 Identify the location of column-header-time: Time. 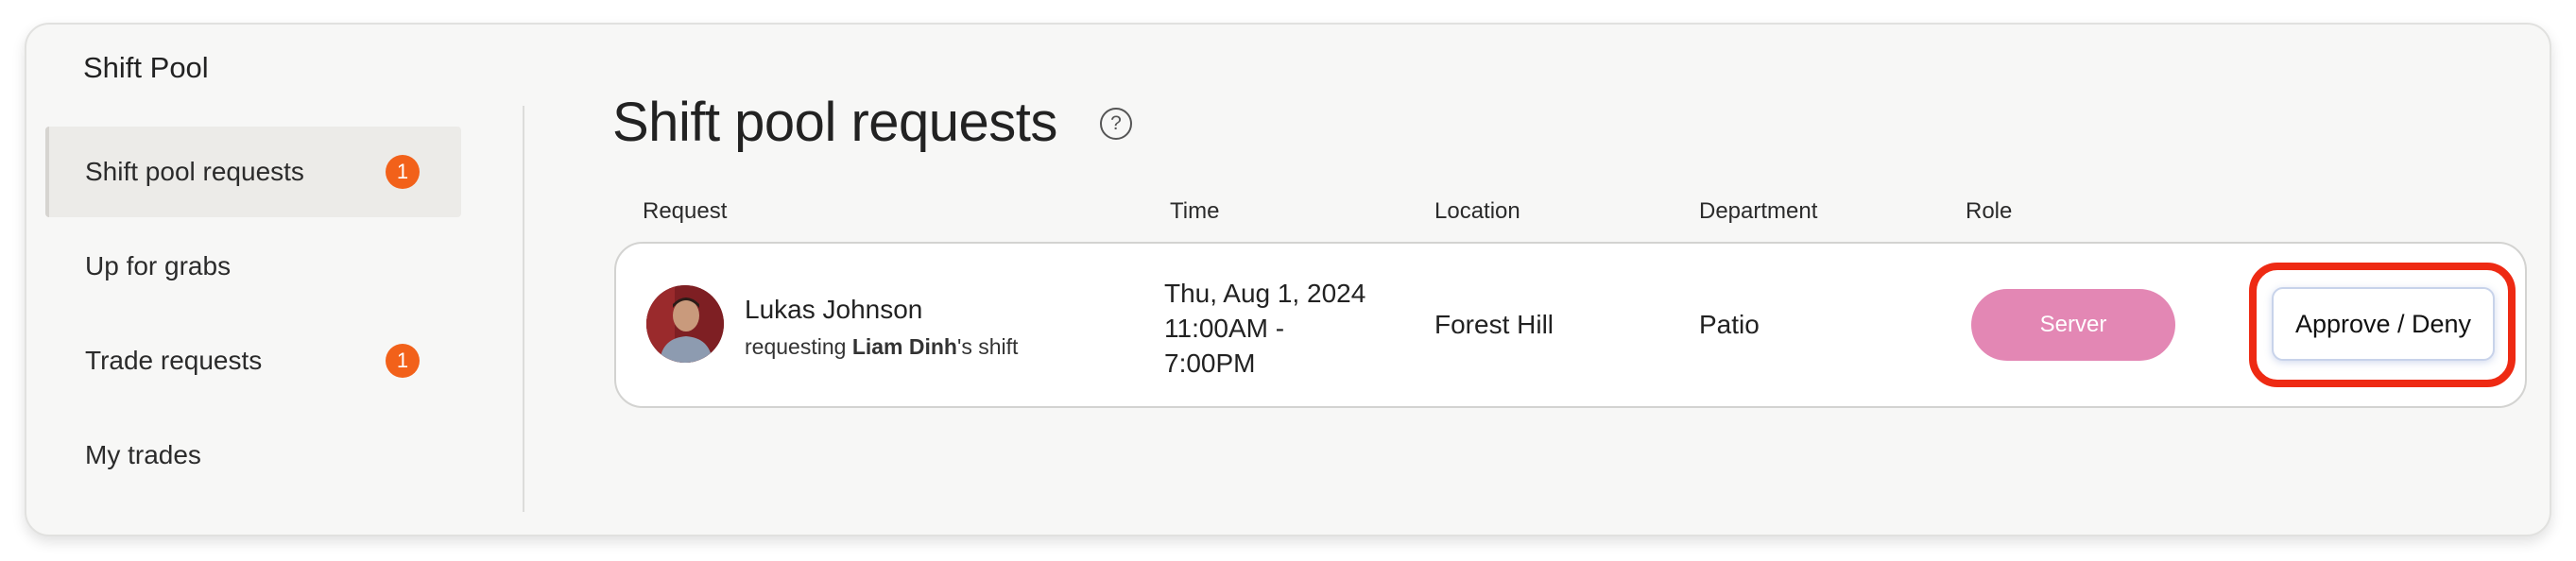
(1195, 211).